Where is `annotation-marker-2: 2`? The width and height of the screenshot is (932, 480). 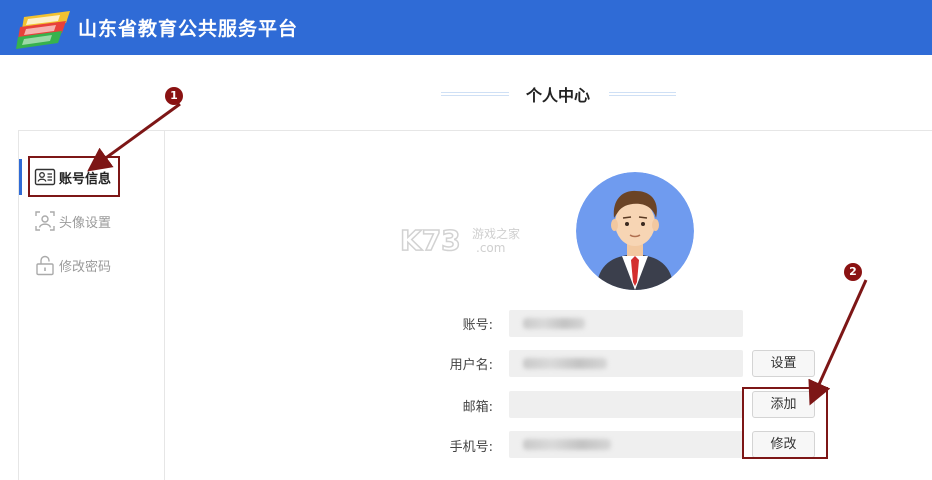
annotation-marker-2: 2 is located at coordinates (853, 272).